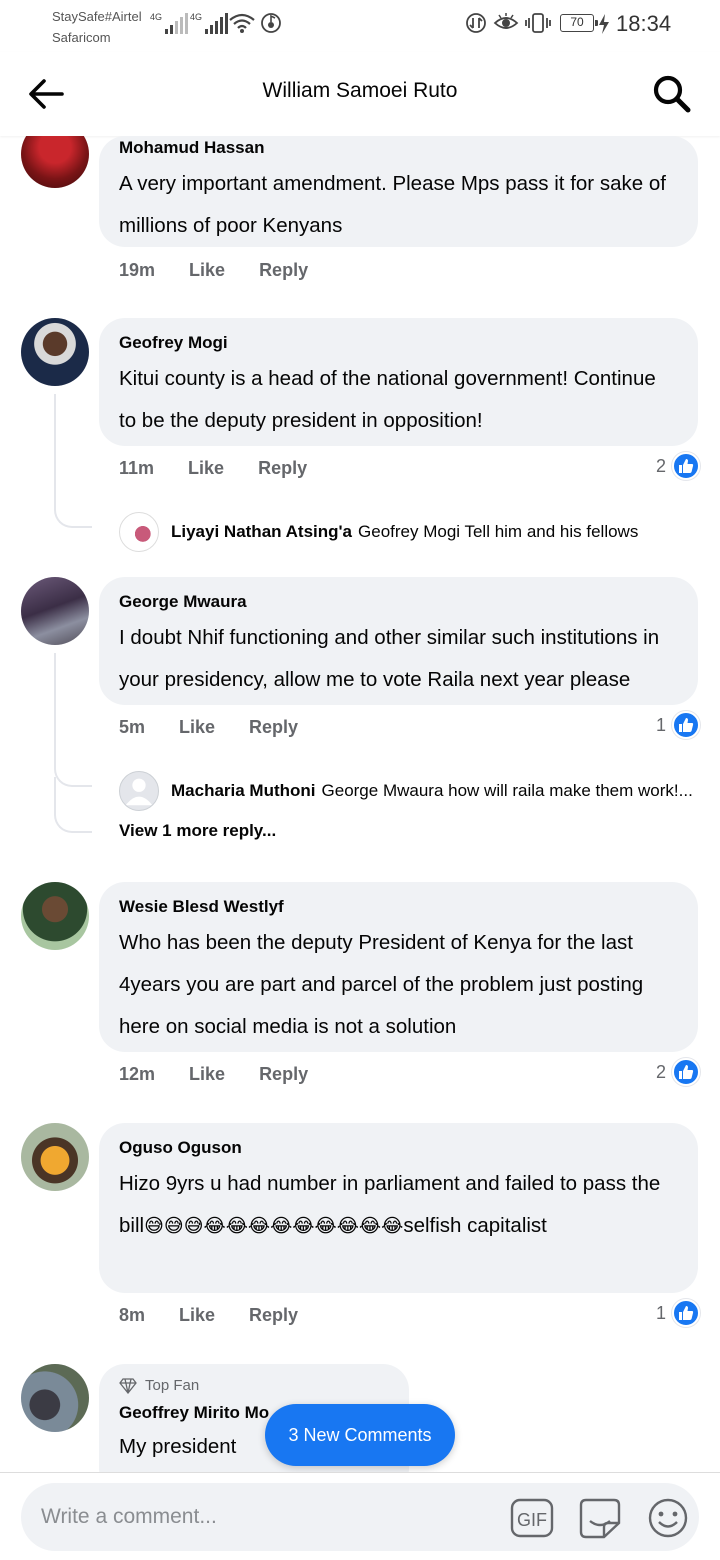  I want to click on signal-strength-icon-1: 4G, so click(169, 23).